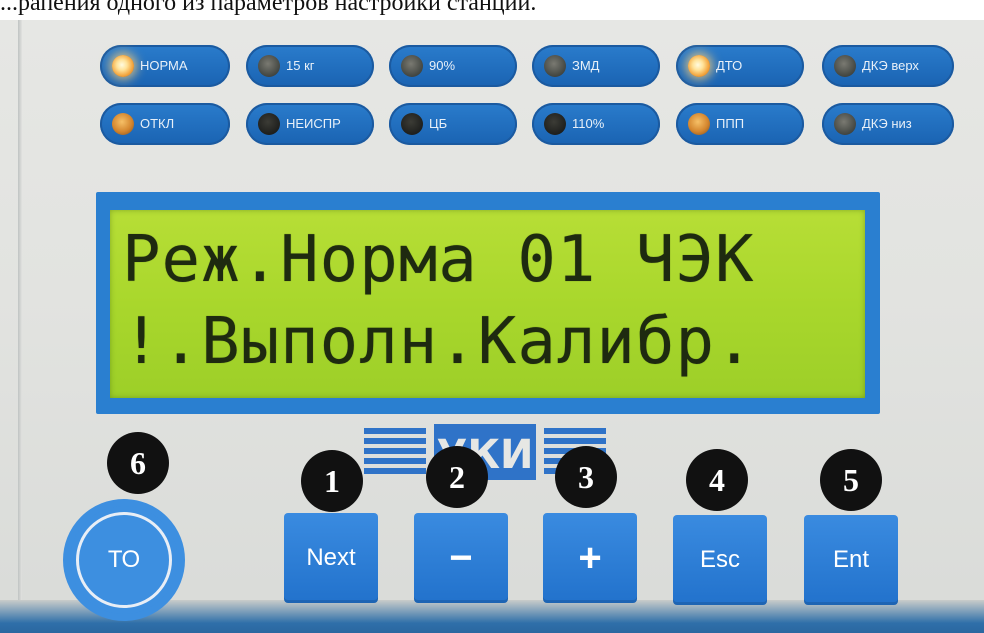  I want to click on indicator-label: НОРМА, so click(164, 65).